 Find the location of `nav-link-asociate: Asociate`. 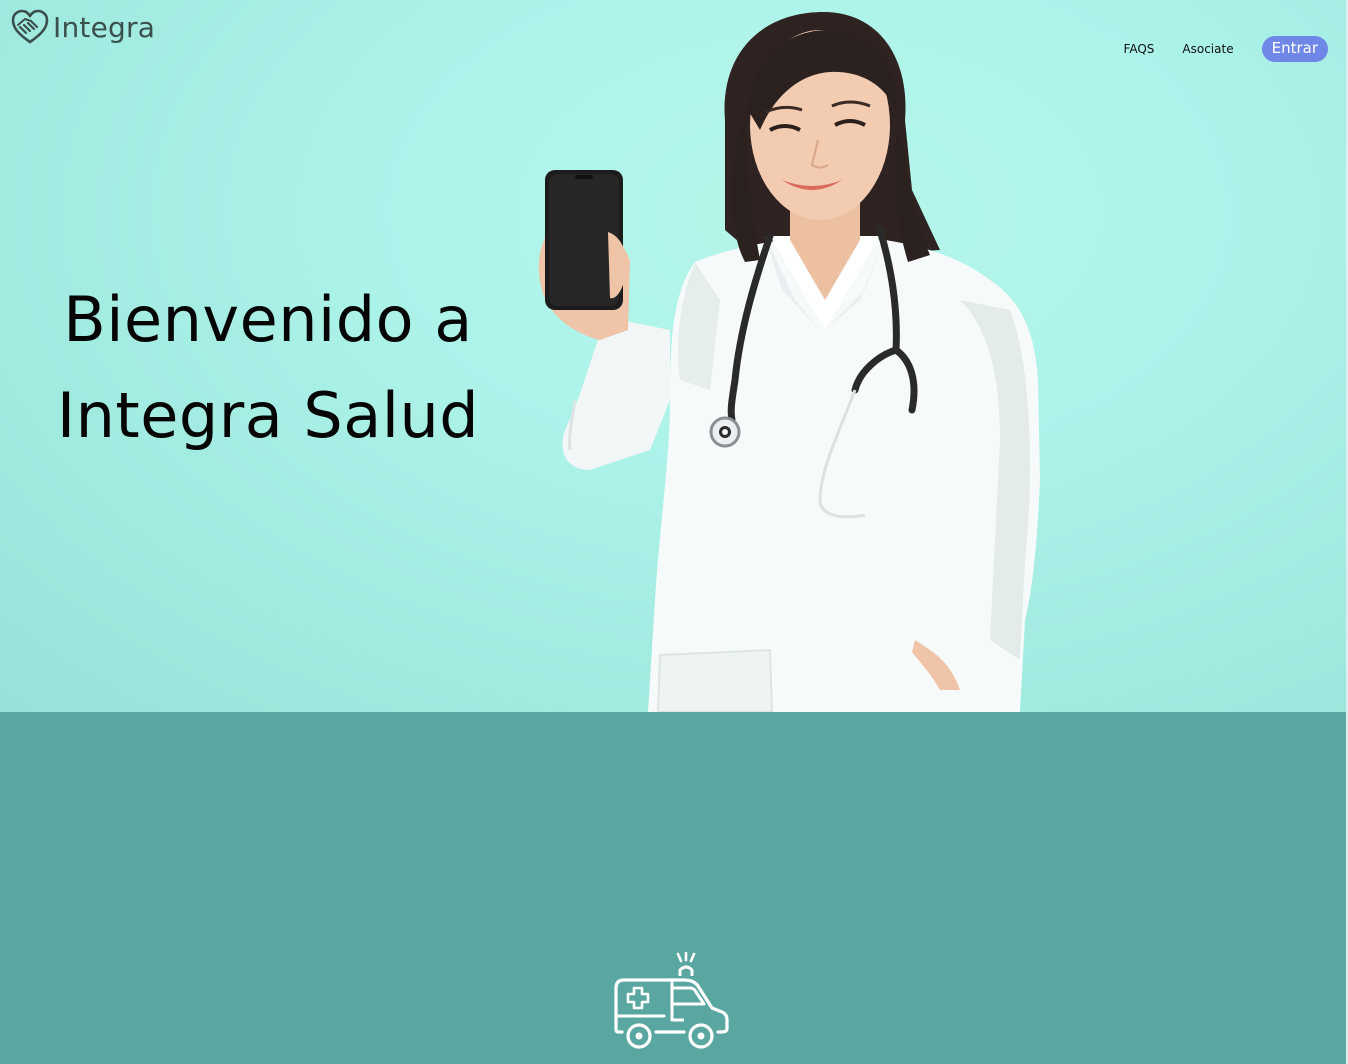

nav-link-asociate: Asociate is located at coordinates (1207, 49).